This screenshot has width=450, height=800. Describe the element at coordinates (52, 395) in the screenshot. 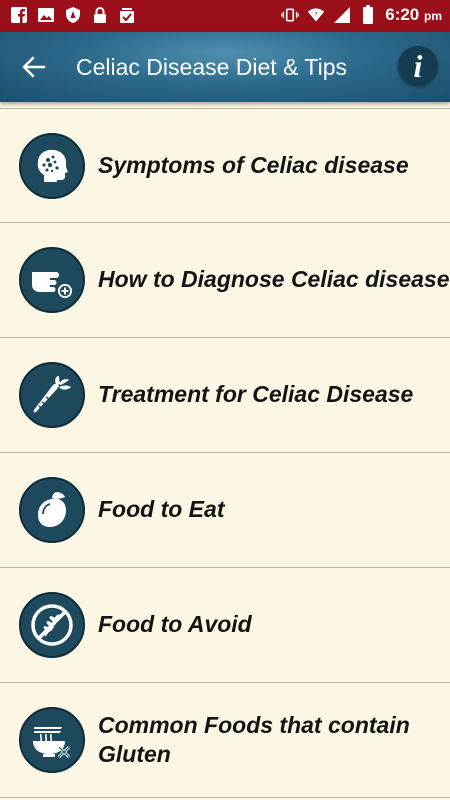

I see `carrot-icon` at that location.